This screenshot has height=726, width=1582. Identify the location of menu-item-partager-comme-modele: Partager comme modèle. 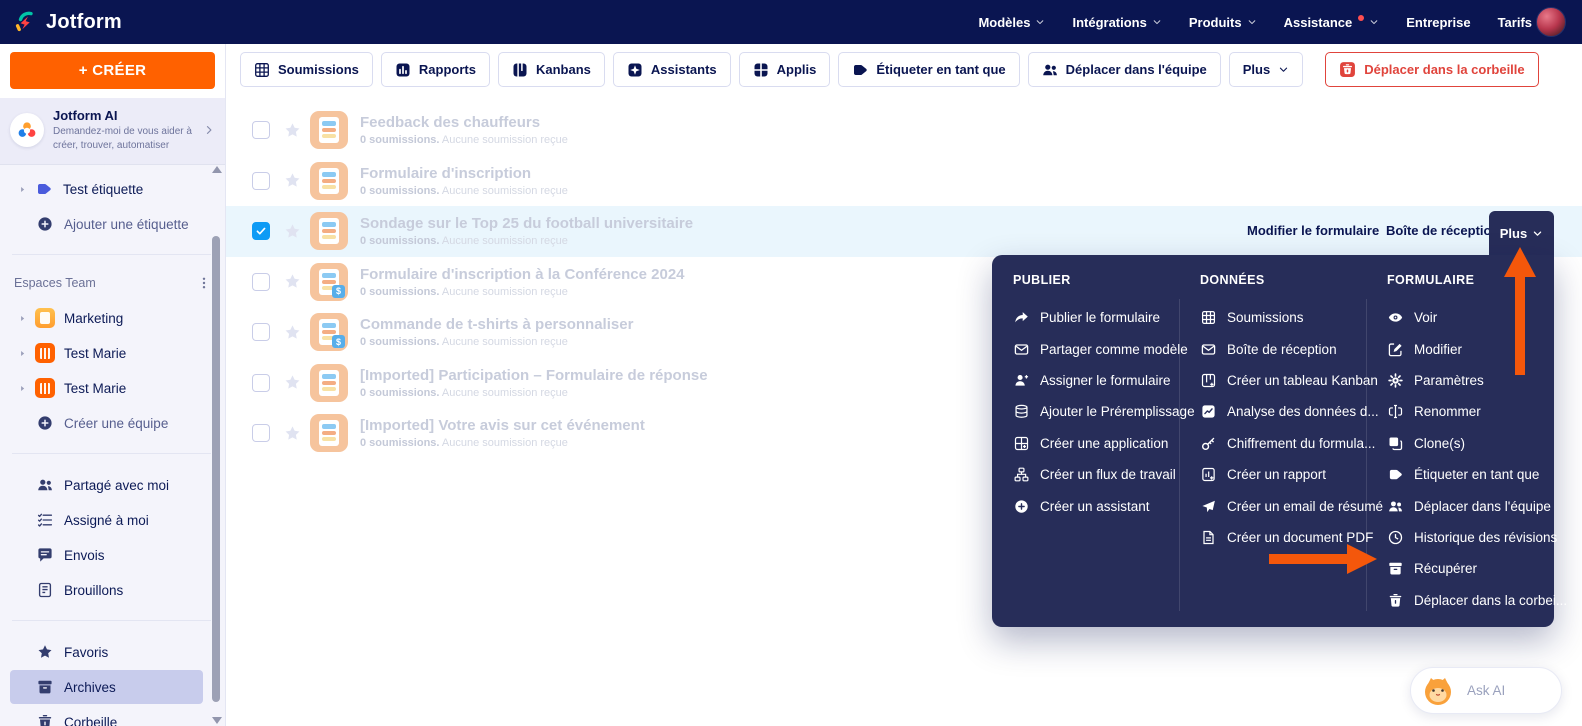
(1100, 348).